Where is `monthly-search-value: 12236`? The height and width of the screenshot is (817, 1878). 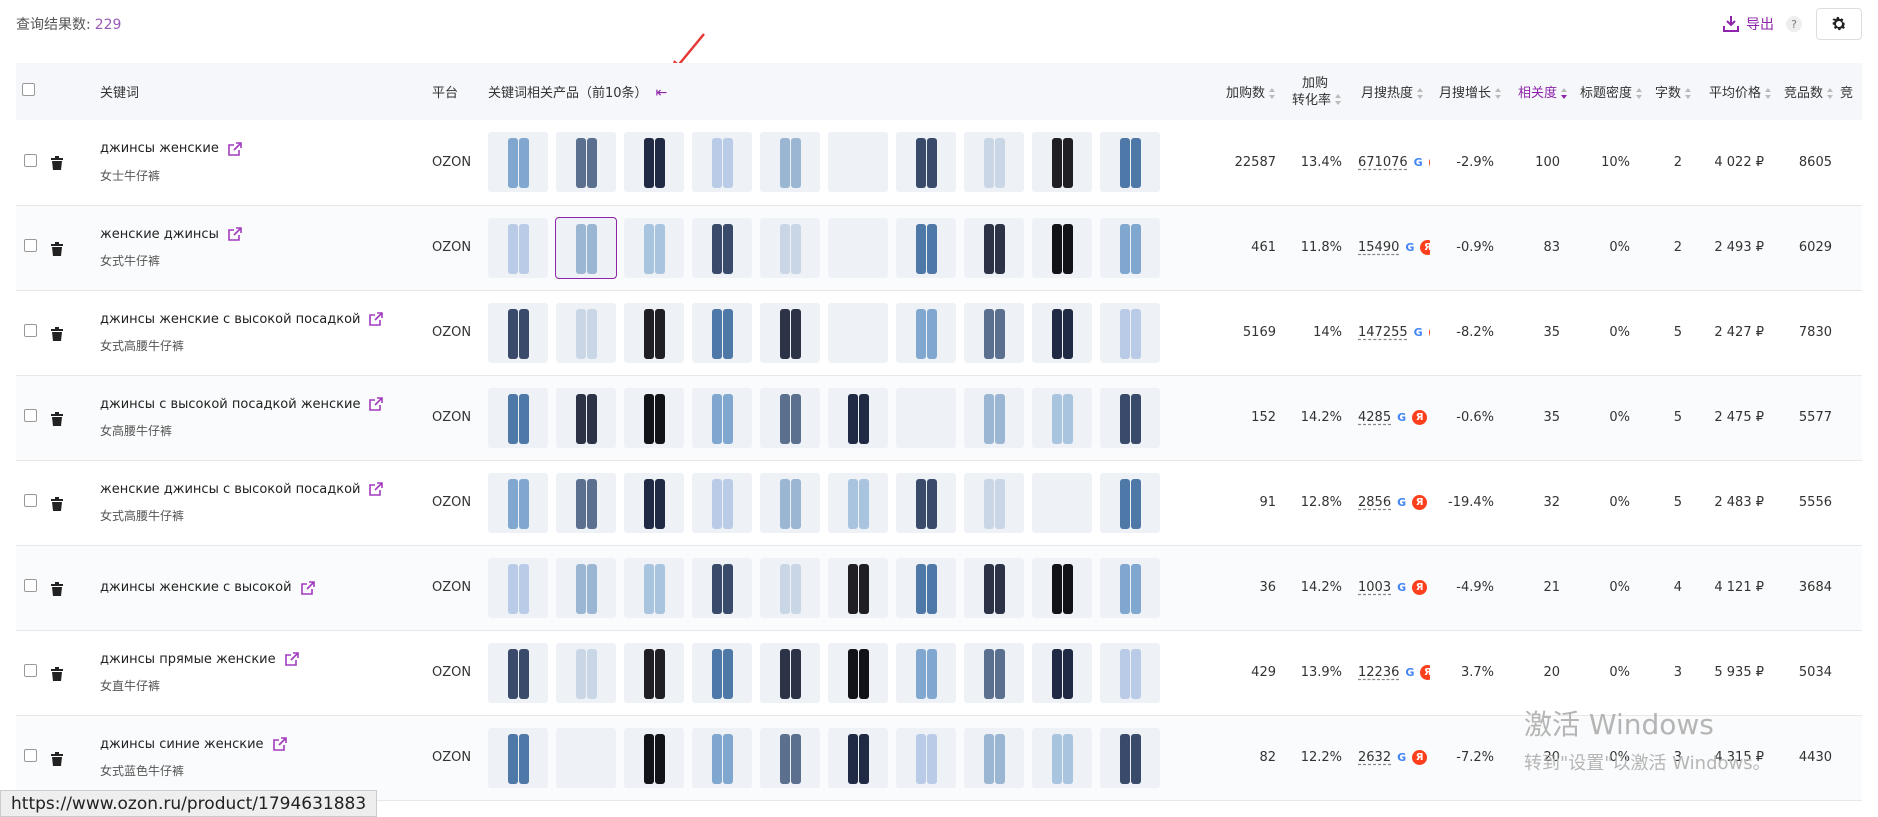
monthly-search-value: 12236 is located at coordinates (1378, 672).